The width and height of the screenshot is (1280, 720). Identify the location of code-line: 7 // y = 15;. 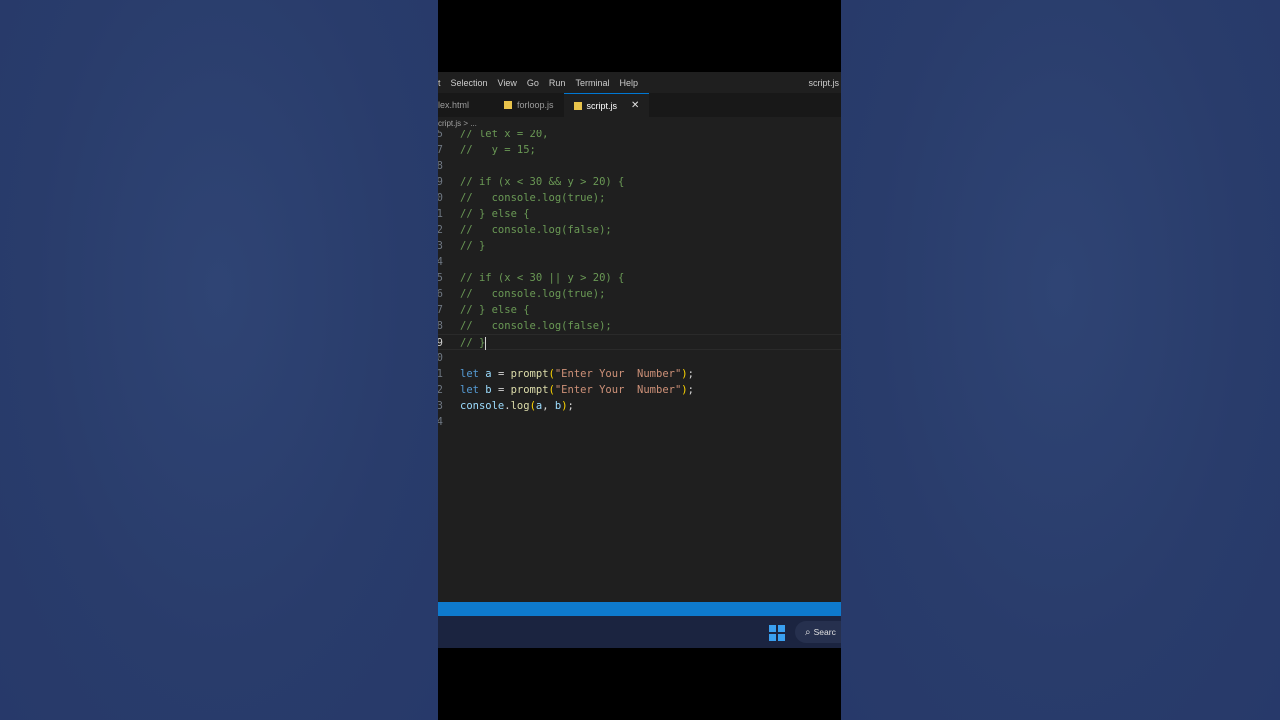
(639, 150).